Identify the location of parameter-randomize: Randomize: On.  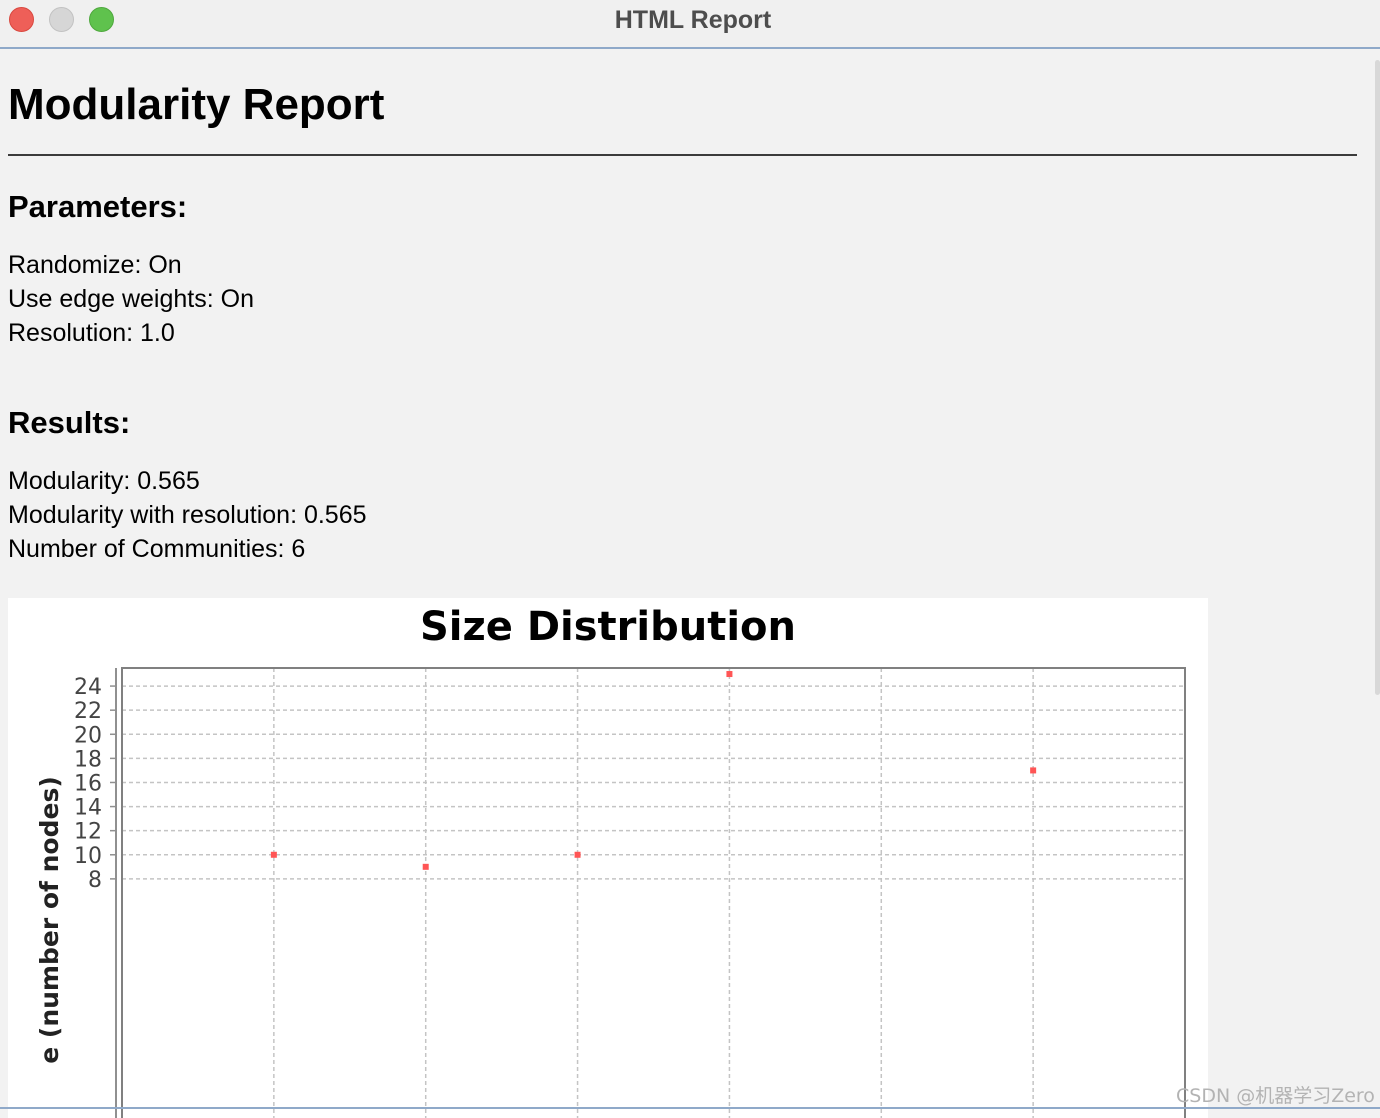
(95, 265).